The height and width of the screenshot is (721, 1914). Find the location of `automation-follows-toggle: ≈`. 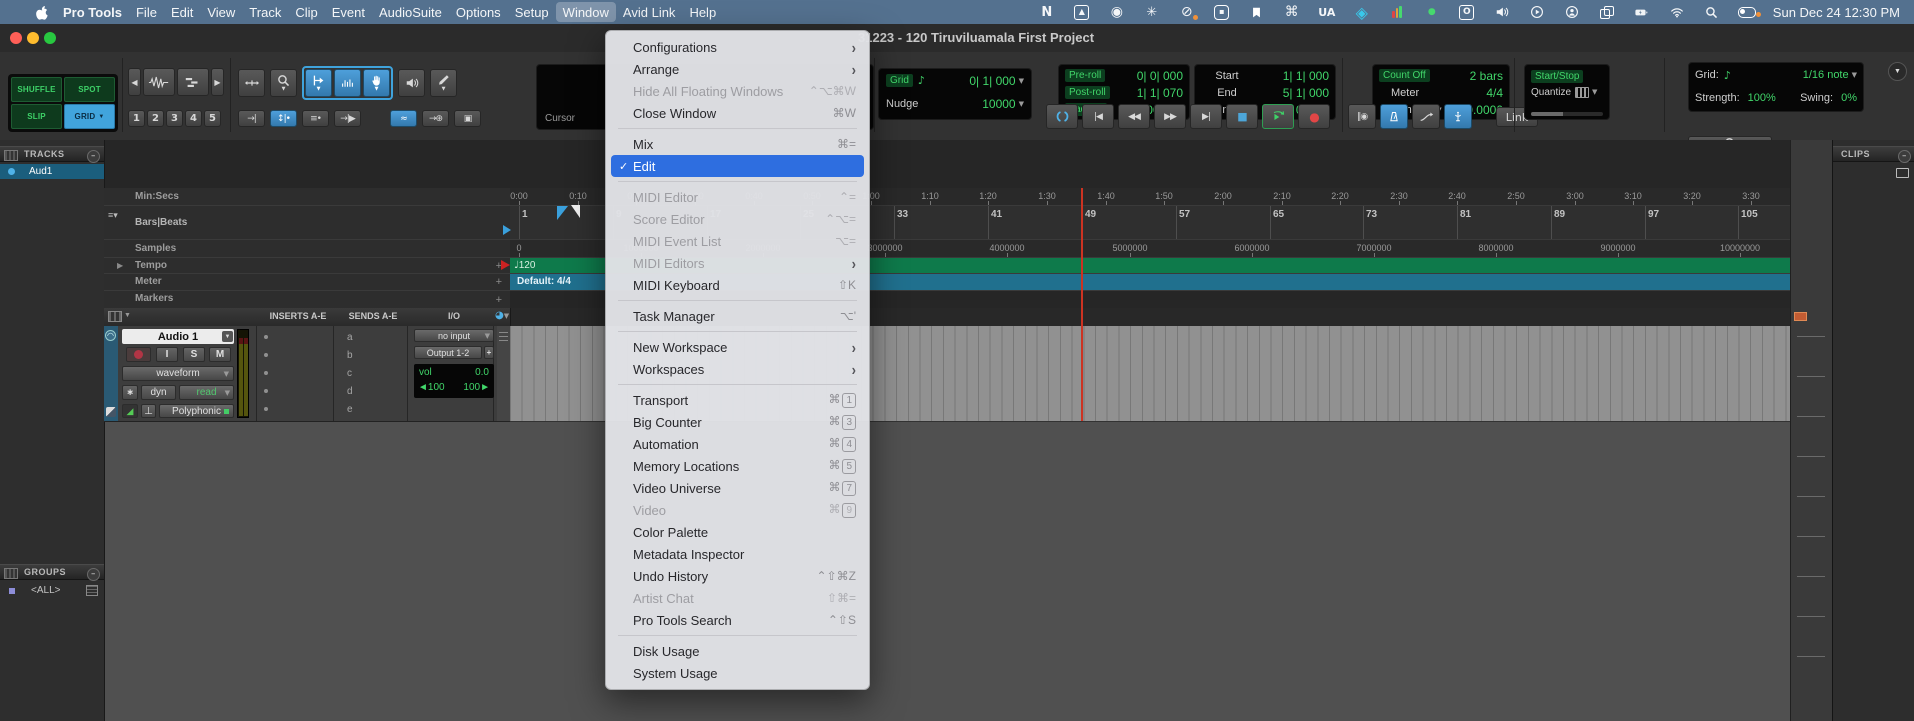

automation-follows-toggle: ≈ is located at coordinates (403, 118).